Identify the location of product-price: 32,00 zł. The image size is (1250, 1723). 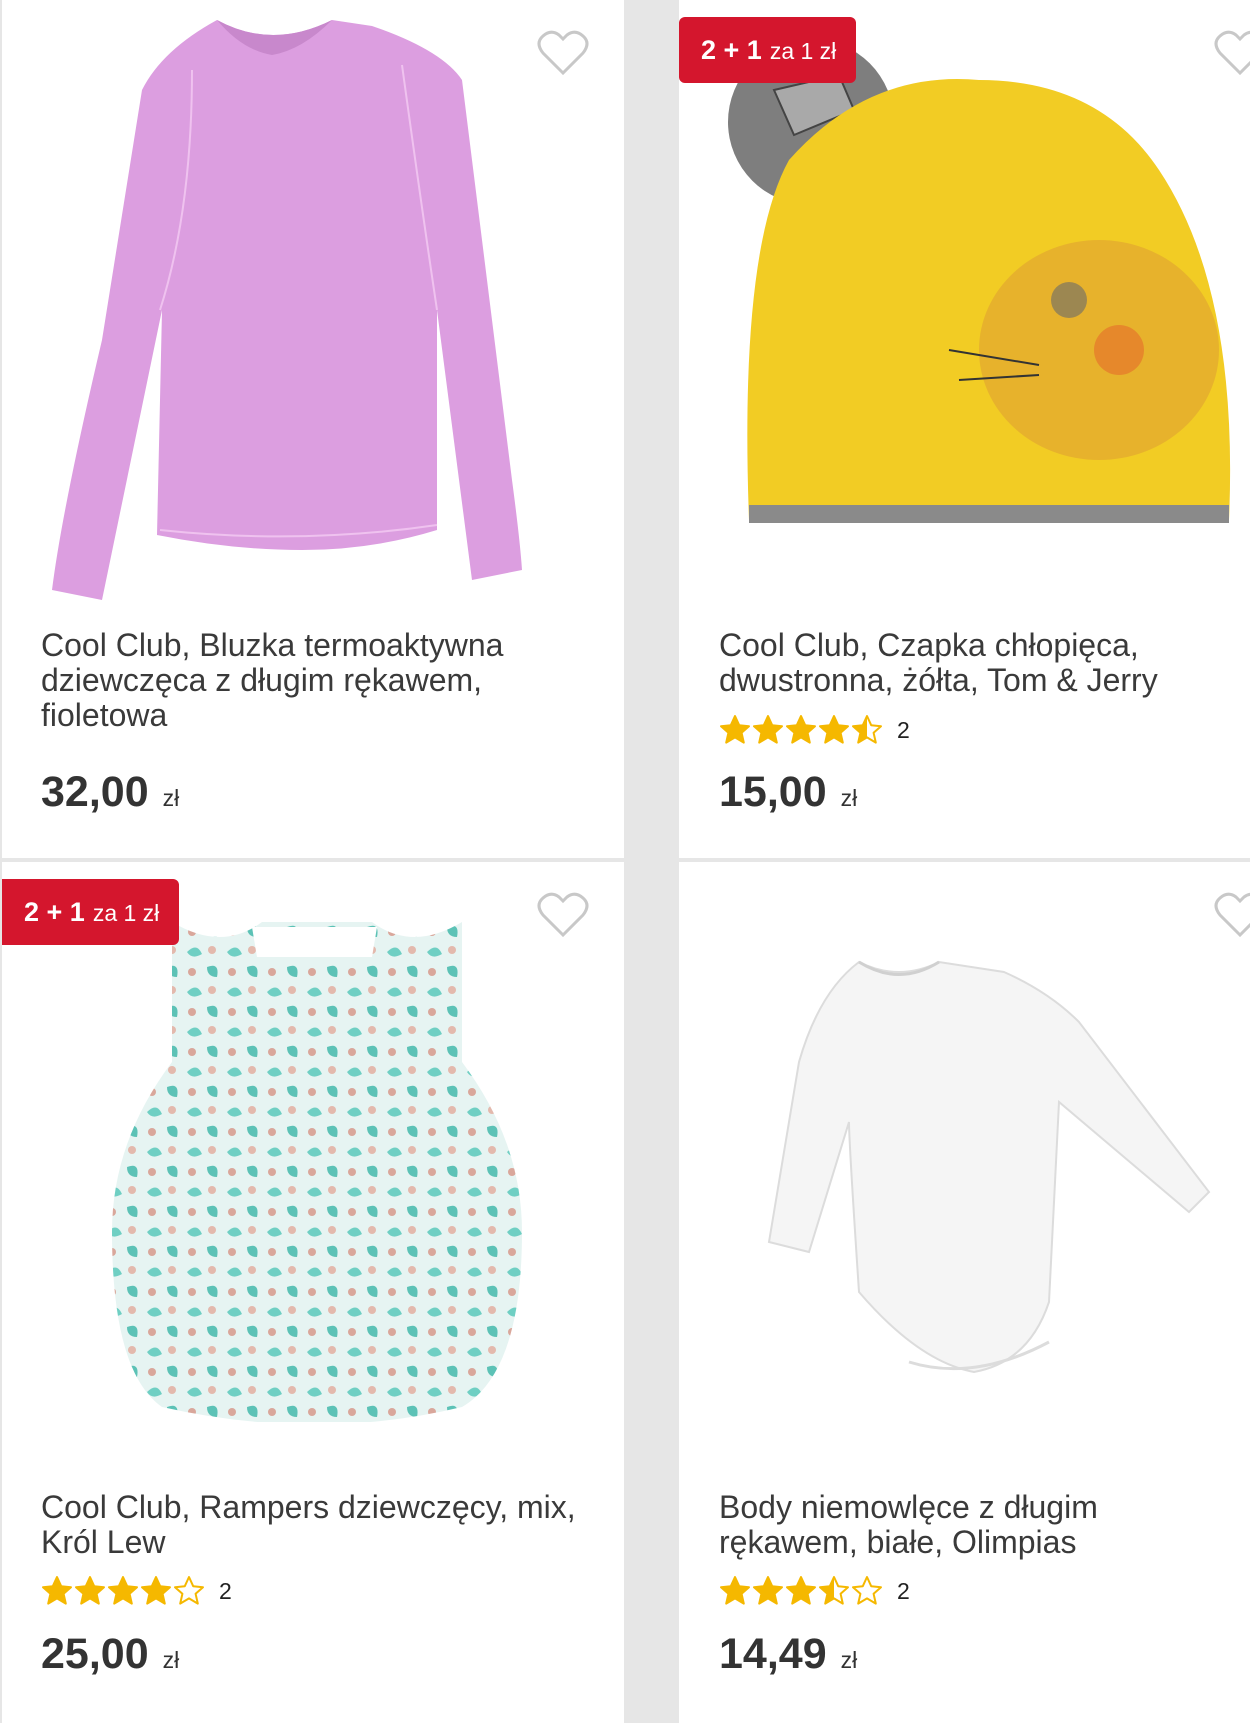
(110, 792).